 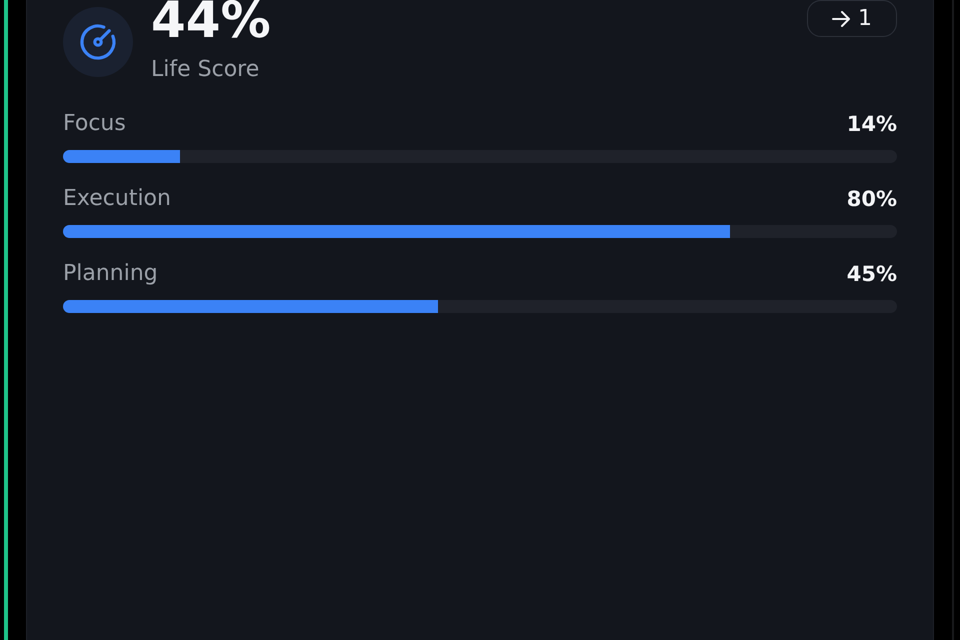 I want to click on metric-percent: 45%, so click(x=871, y=274).